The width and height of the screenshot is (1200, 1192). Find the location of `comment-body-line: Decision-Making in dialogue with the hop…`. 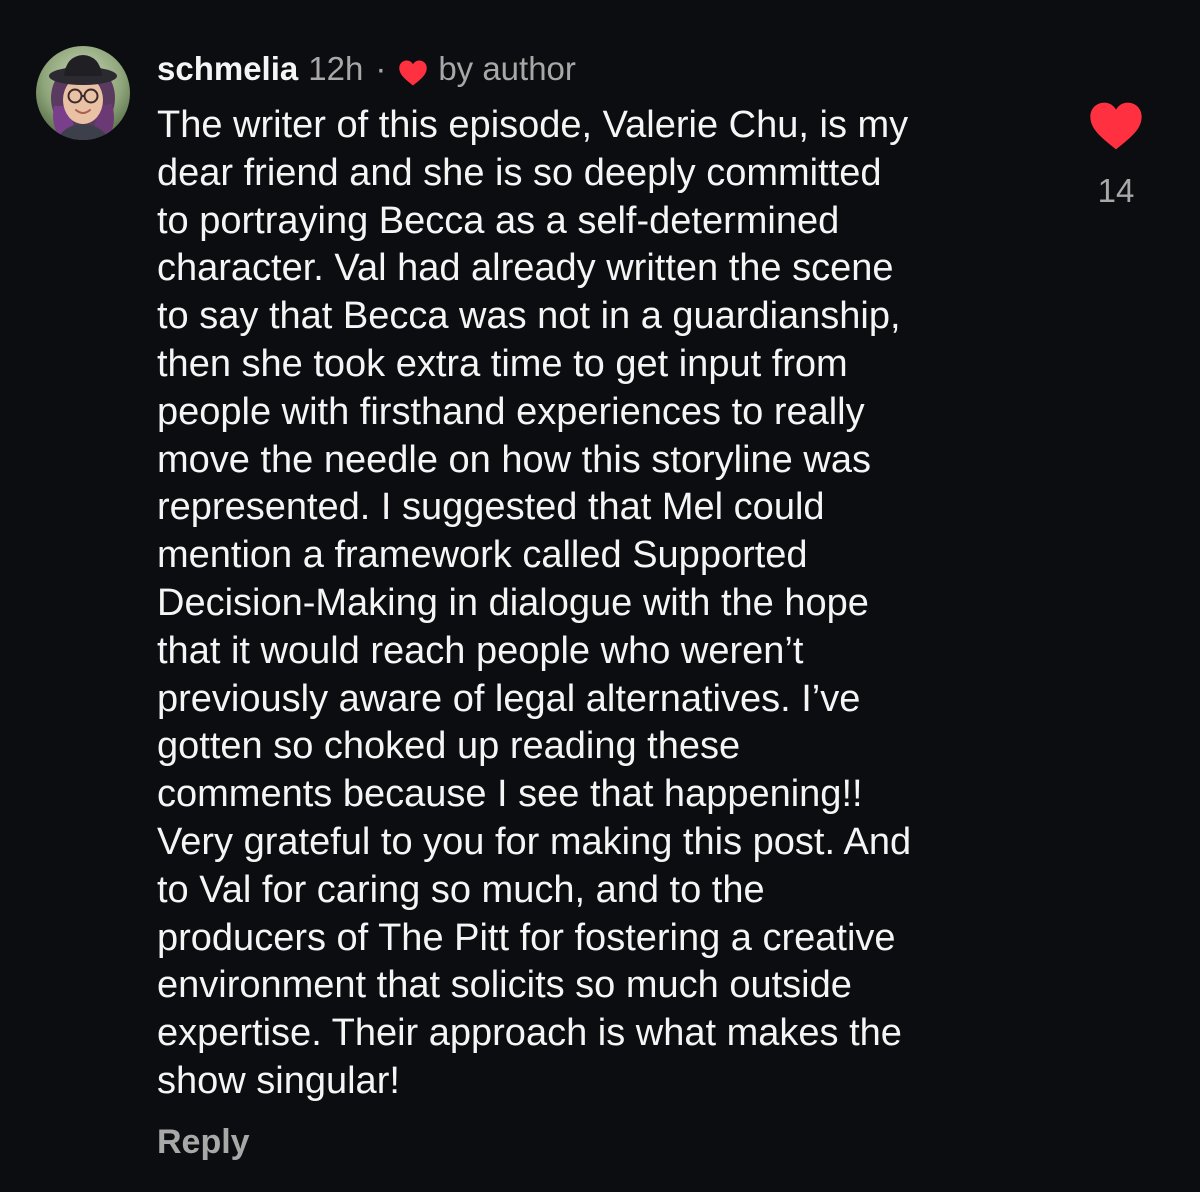

comment-body-line: Decision-Making in dialogue with the hop… is located at coordinates (513, 602).